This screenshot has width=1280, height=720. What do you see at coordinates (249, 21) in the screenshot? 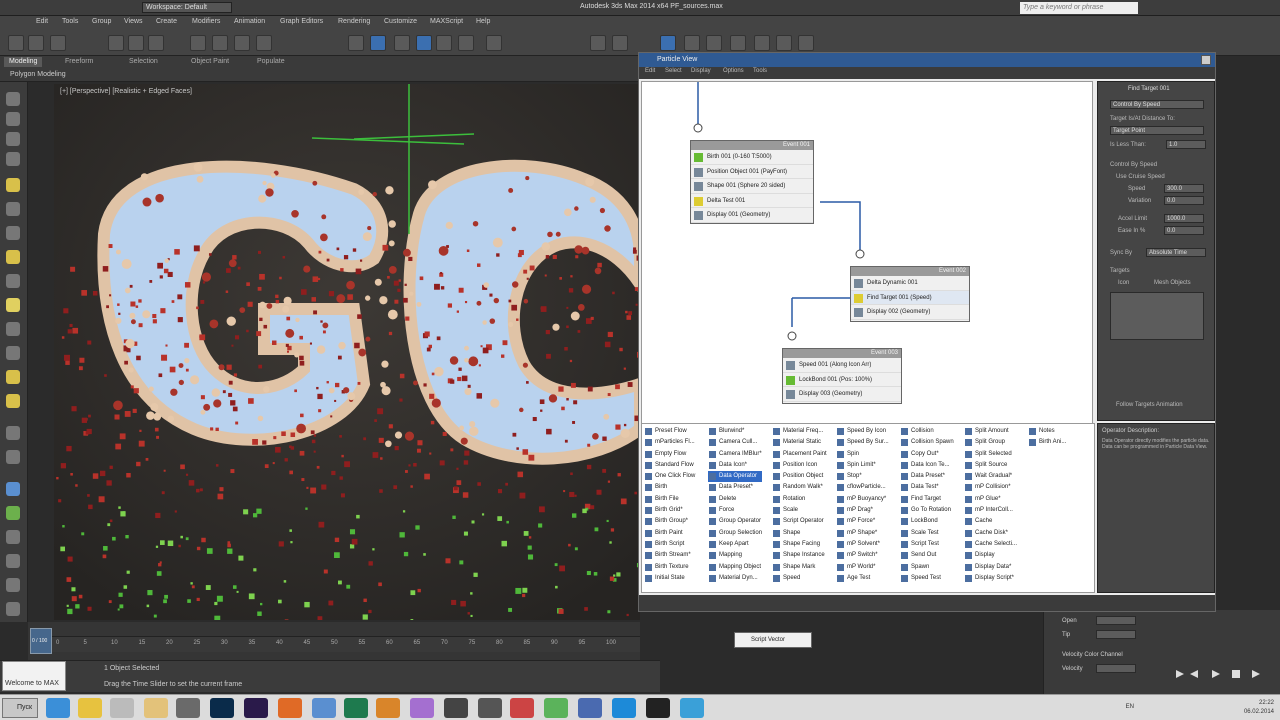
I see `menu-item: Animation` at bounding box center [249, 21].